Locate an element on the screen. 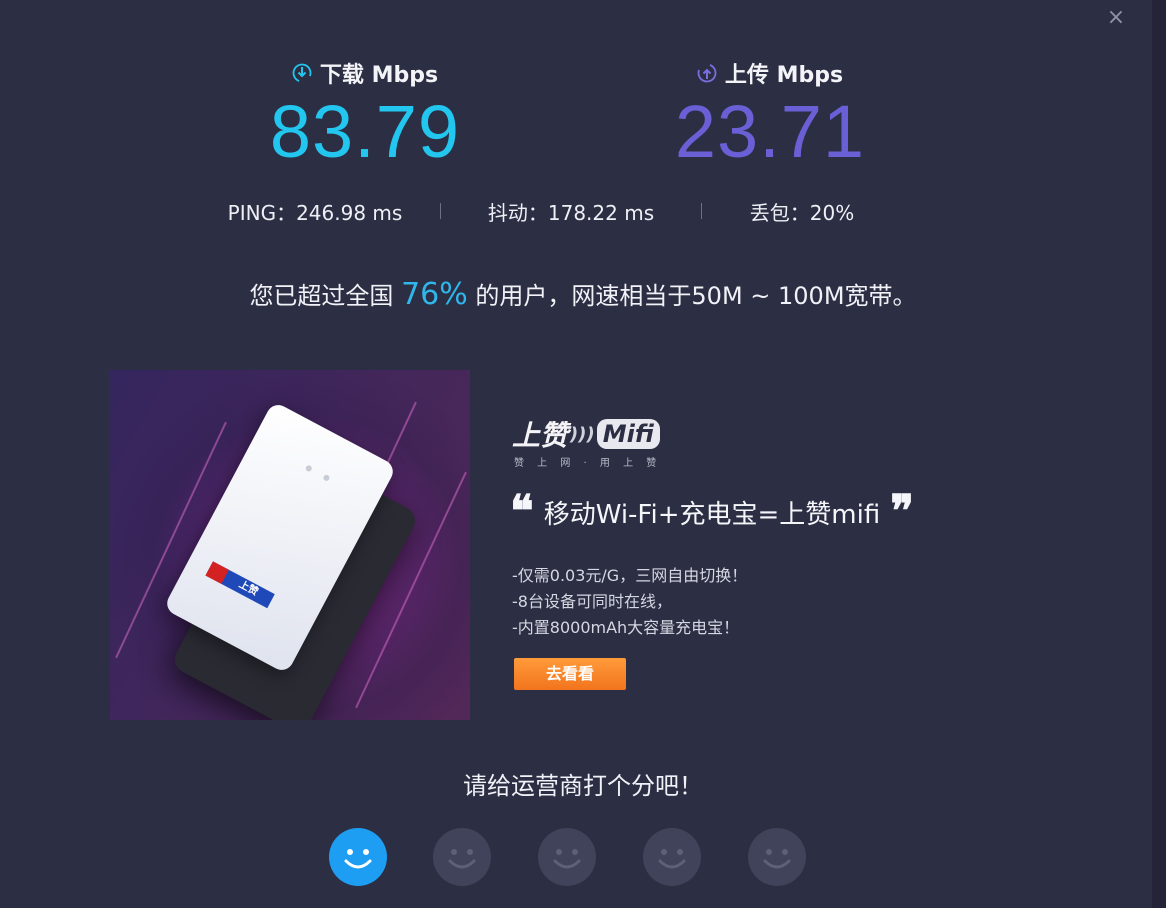 Image resolution: width=1166 pixels, height=908 pixels. ping-stat: PING：246.98 ms is located at coordinates (315, 212).